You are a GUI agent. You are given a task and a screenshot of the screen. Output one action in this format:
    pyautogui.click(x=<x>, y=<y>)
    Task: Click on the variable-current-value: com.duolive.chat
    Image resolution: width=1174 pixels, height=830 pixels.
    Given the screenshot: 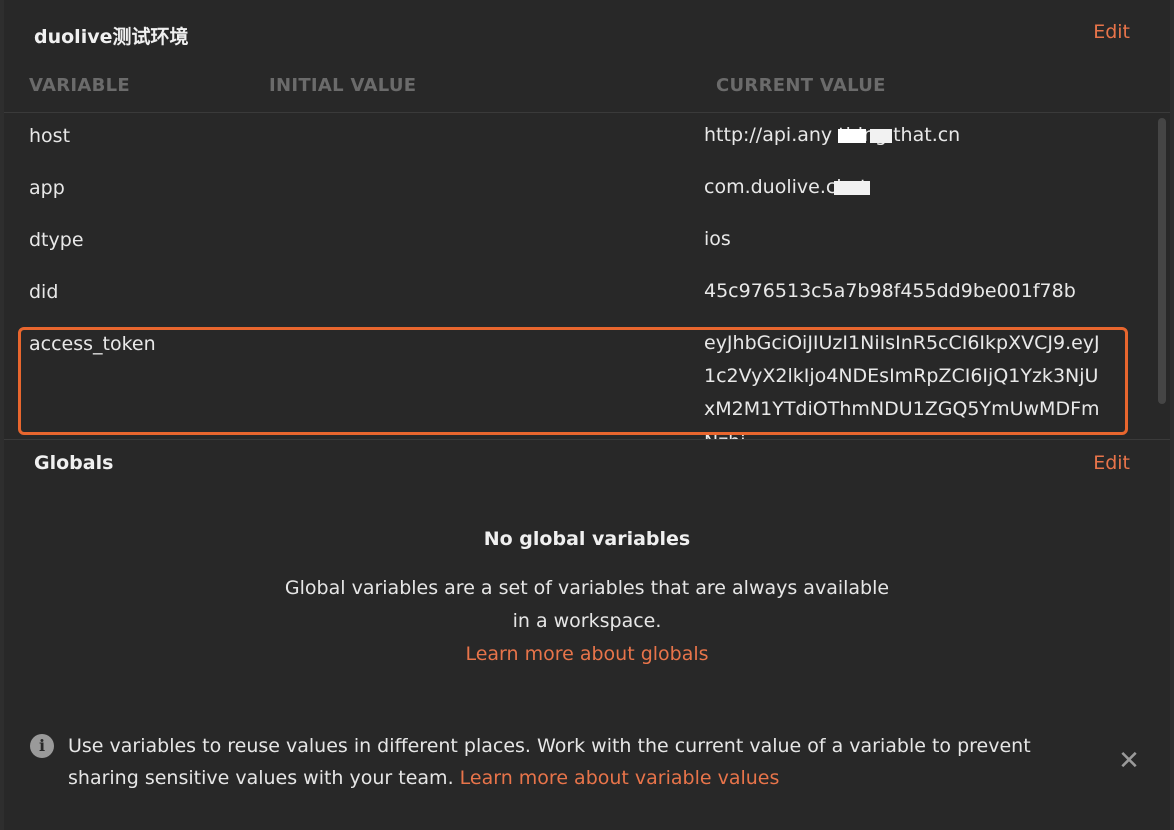 What is the action you would take?
    pyautogui.click(x=786, y=187)
    